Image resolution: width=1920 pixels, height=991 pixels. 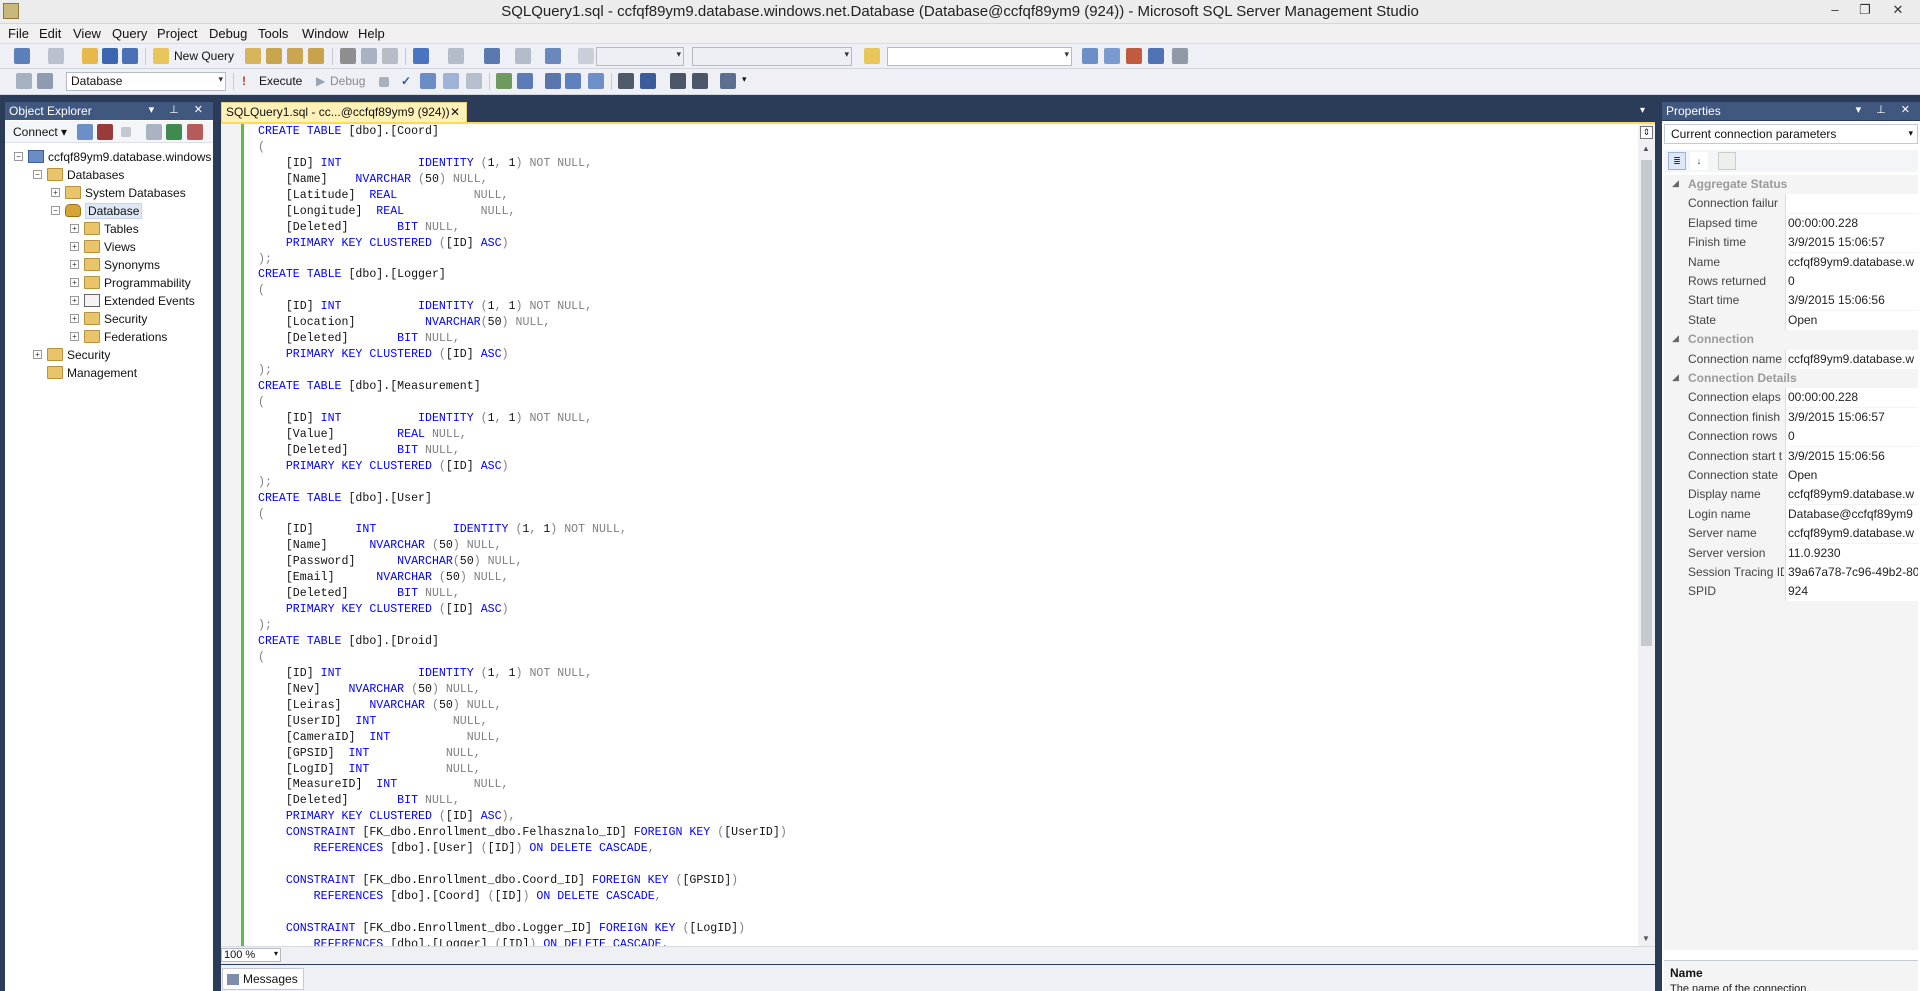 I want to click on start-debugging-icon, so click(x=586, y=56).